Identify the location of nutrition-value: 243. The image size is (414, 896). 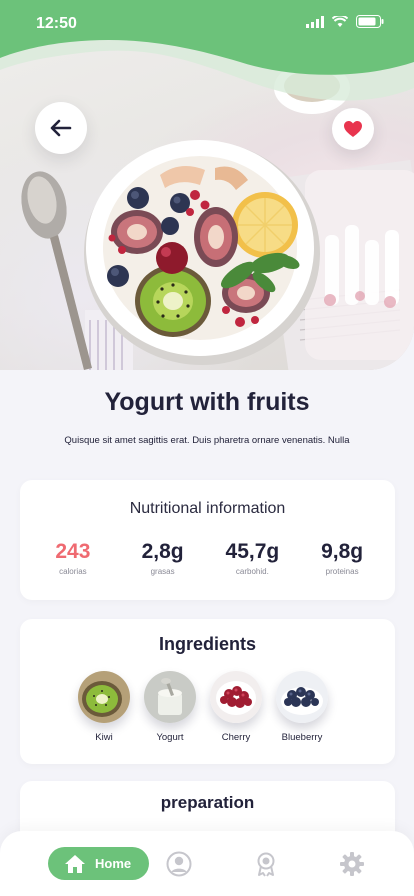
(73, 551).